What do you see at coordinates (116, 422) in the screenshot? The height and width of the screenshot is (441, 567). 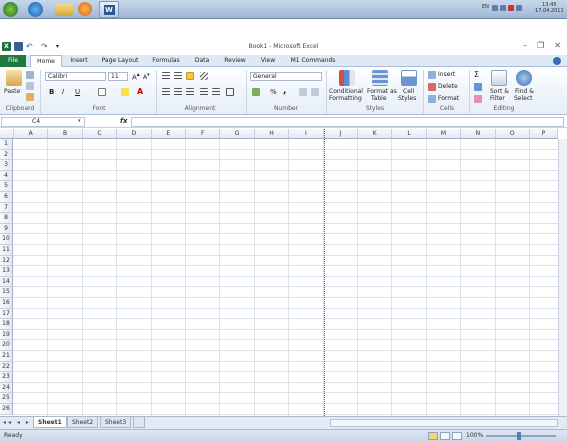 I see `sheet-tab-sheet3: Sheet3` at bounding box center [116, 422].